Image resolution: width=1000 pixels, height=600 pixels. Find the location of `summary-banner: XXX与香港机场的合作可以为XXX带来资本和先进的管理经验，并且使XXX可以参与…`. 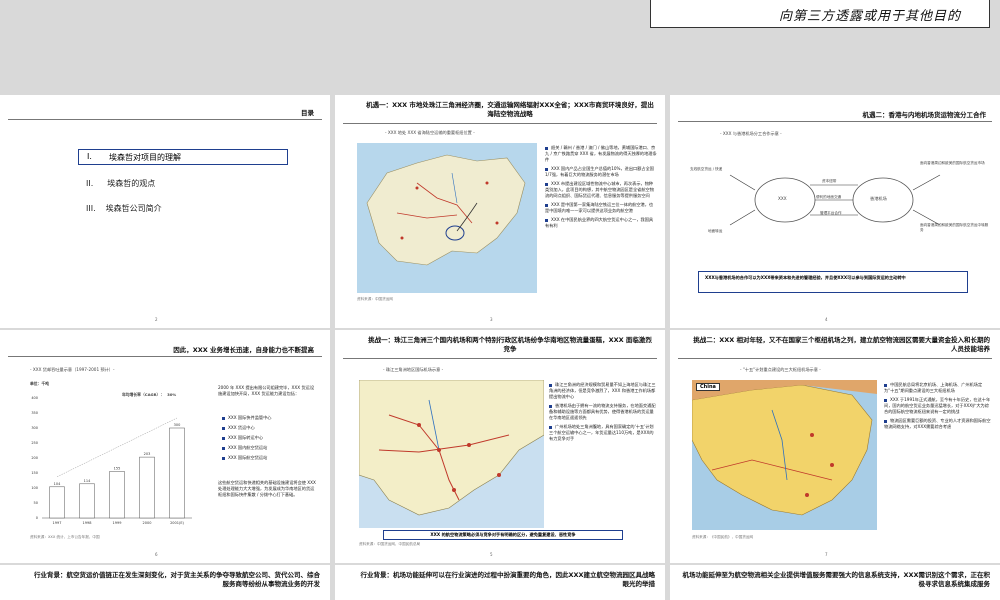

summary-banner: XXX与香港机场的合作可以为XXX带来资本和先进的管理经验，并且使XXX可以参与… is located at coordinates (833, 282).